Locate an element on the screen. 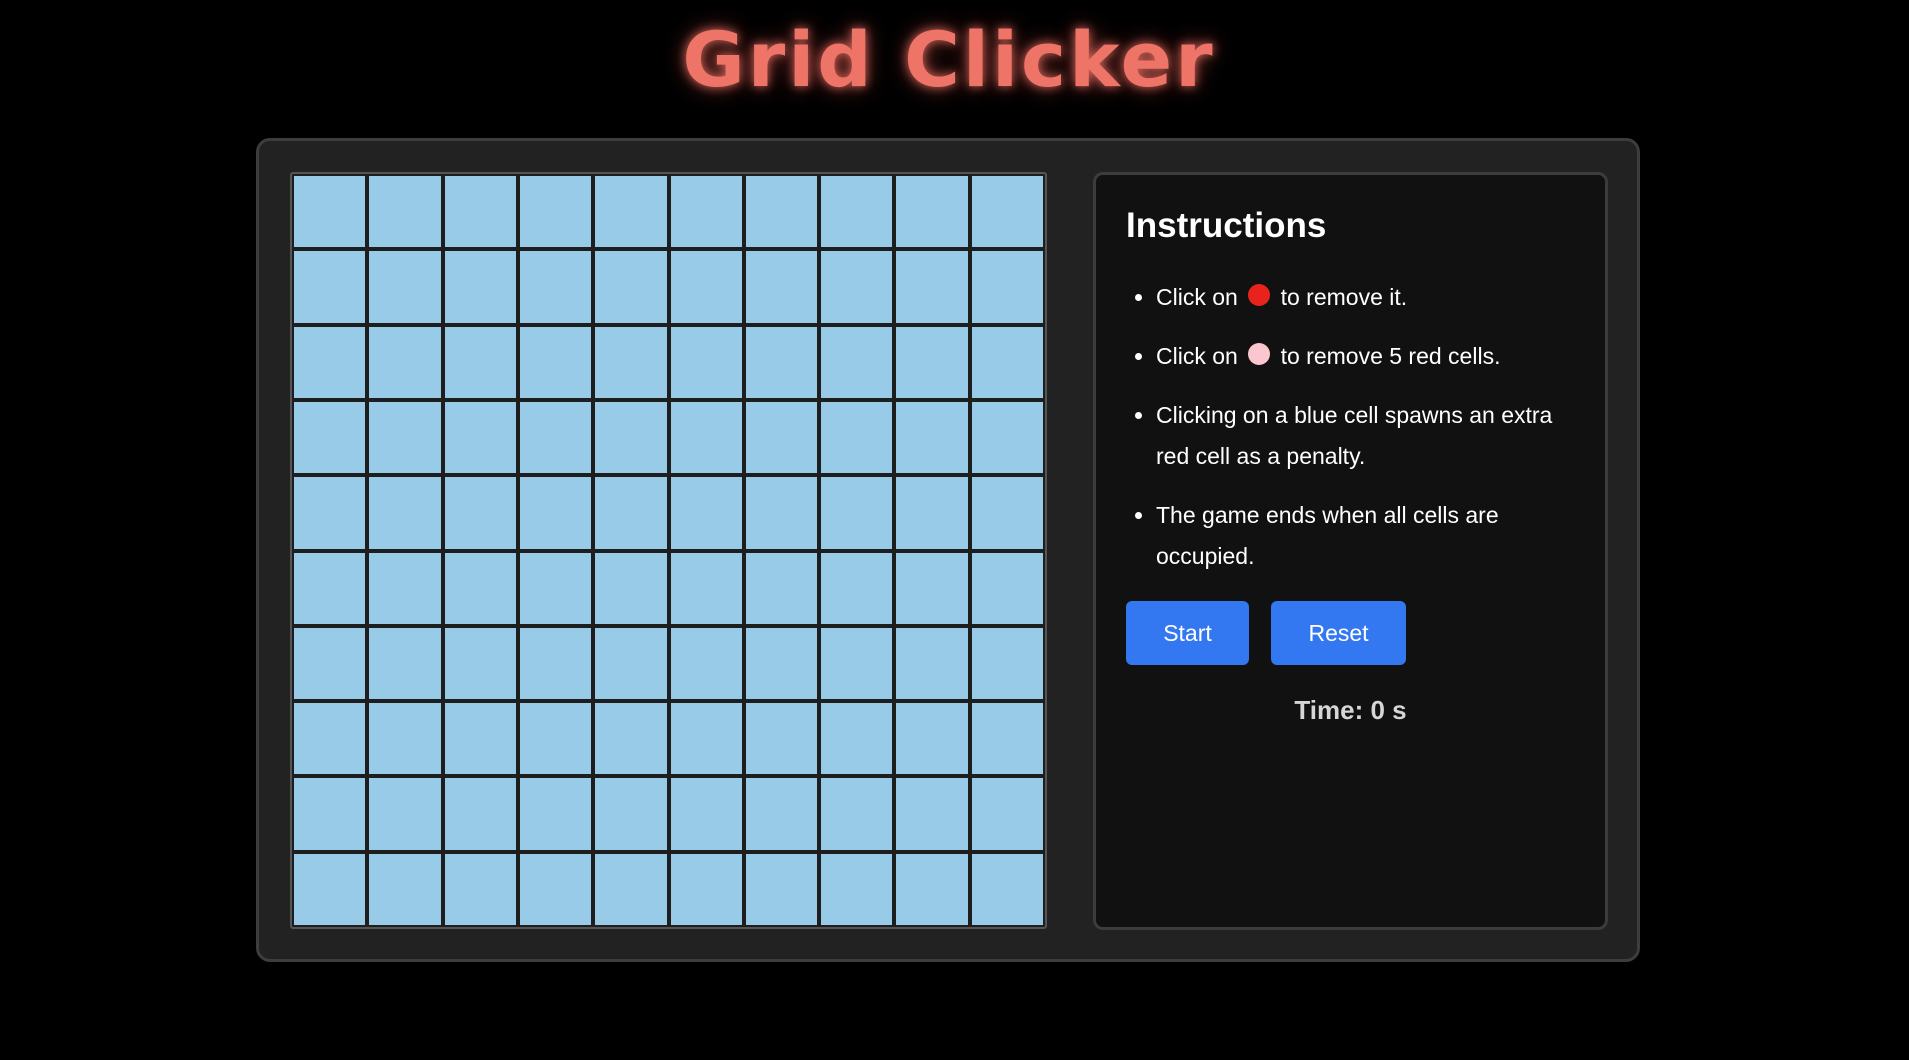 The width and height of the screenshot is (1909, 1060). reset-button: Reset is located at coordinates (1338, 633).